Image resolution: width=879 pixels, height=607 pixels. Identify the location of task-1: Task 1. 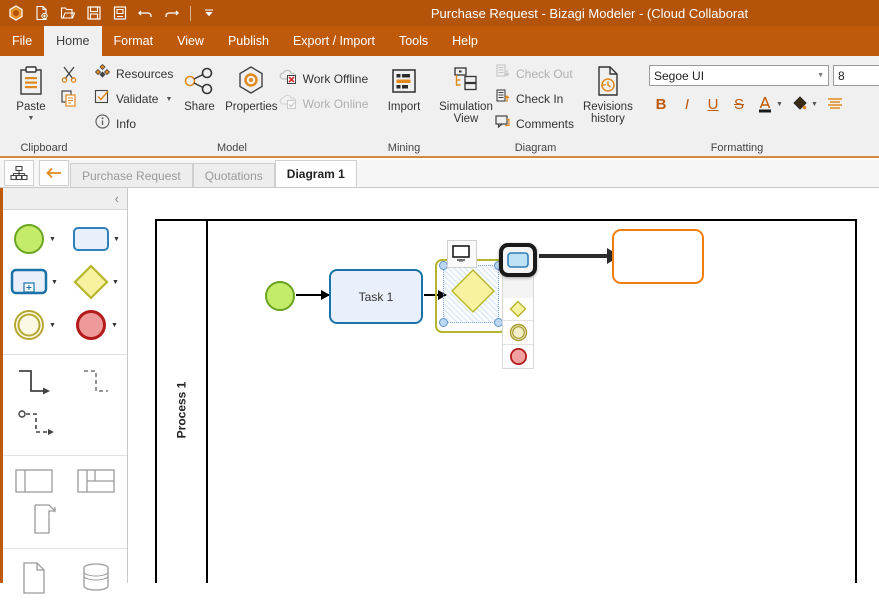
(376, 296).